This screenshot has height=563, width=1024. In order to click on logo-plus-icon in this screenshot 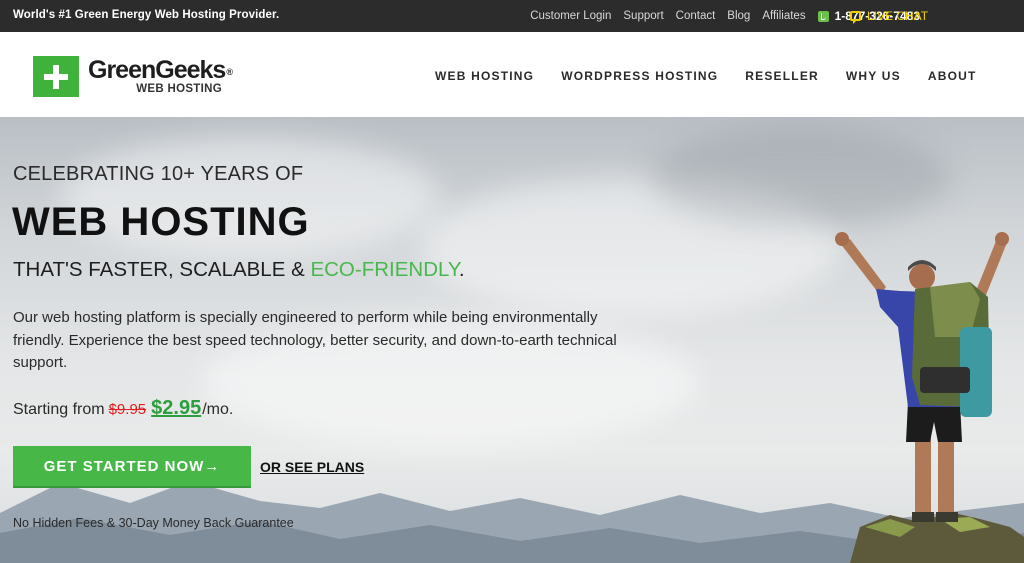, I will do `click(56, 76)`.